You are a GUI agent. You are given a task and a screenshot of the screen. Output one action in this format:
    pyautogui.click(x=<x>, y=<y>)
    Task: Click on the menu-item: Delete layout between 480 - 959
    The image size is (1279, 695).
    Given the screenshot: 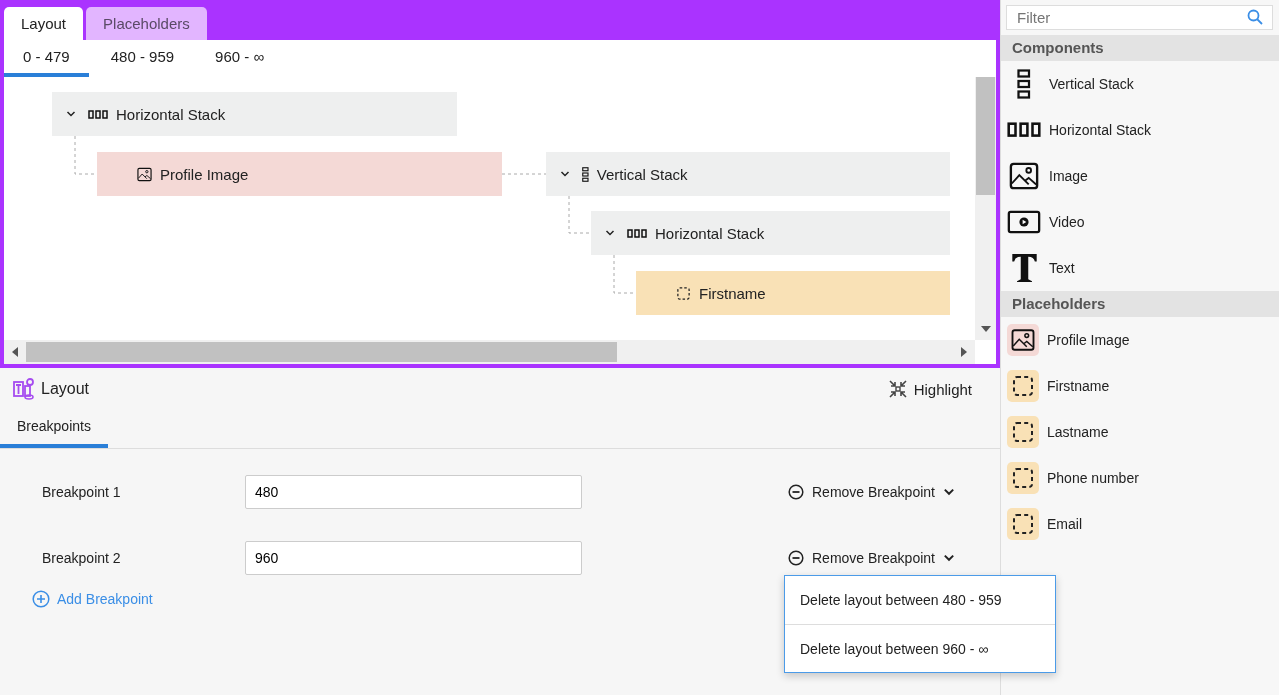 What is the action you would take?
    pyautogui.click(x=920, y=600)
    